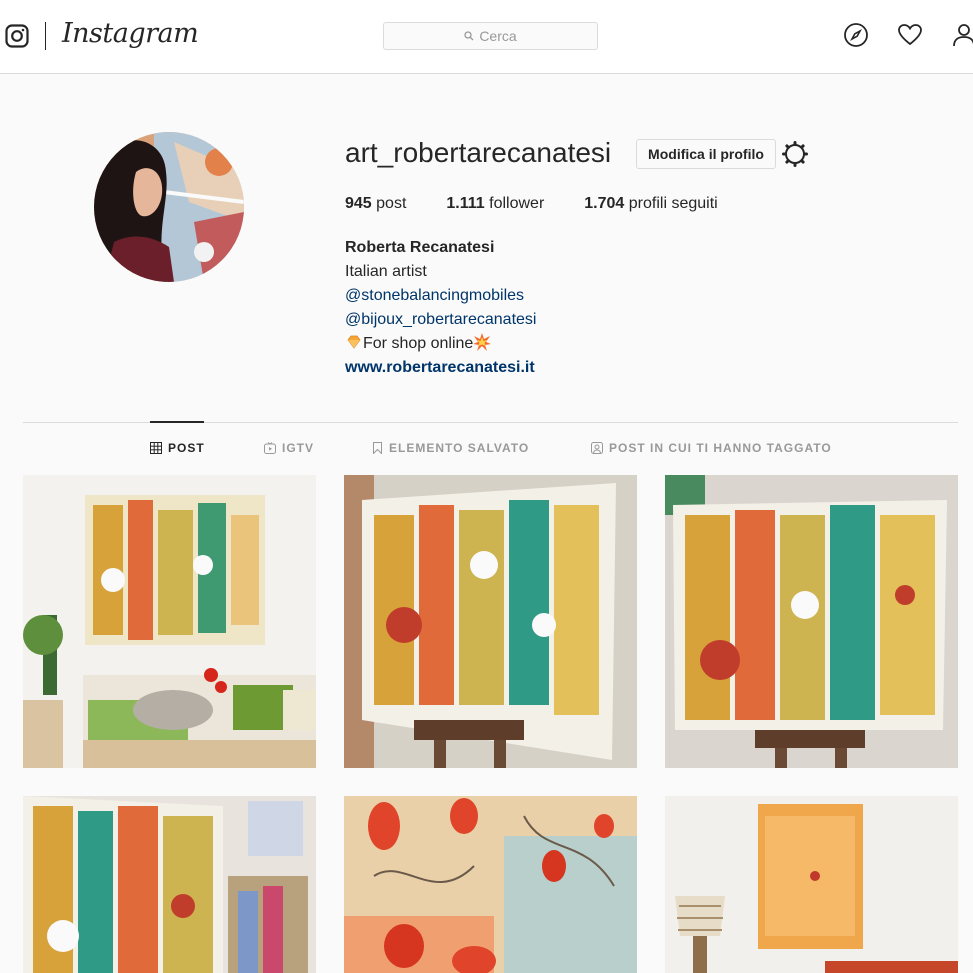  What do you see at coordinates (517, 203) in the screenshot?
I see `followers-label: follower` at bounding box center [517, 203].